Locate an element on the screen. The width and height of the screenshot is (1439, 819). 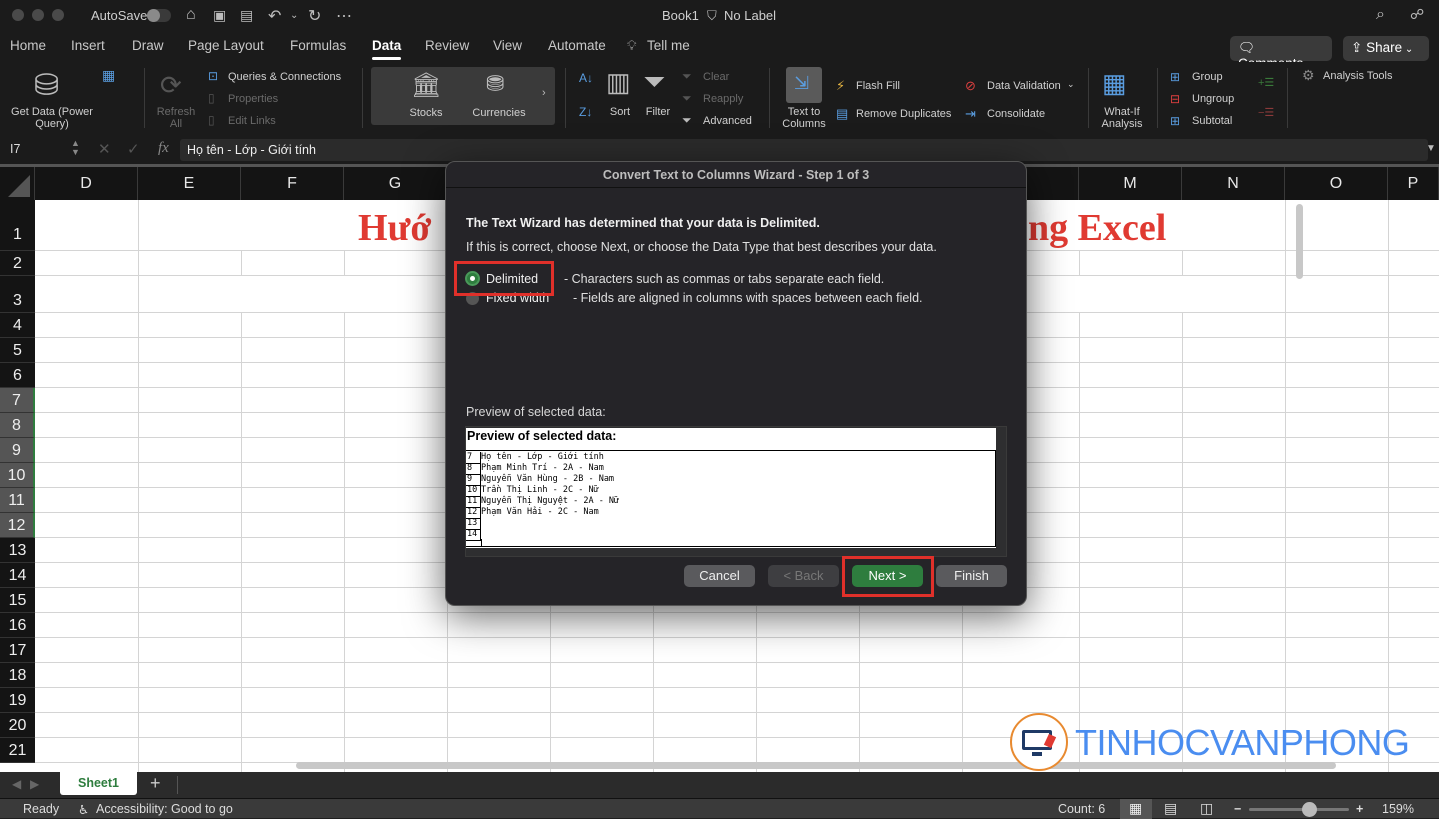
finish-button: Finish is located at coordinates (971, 576).